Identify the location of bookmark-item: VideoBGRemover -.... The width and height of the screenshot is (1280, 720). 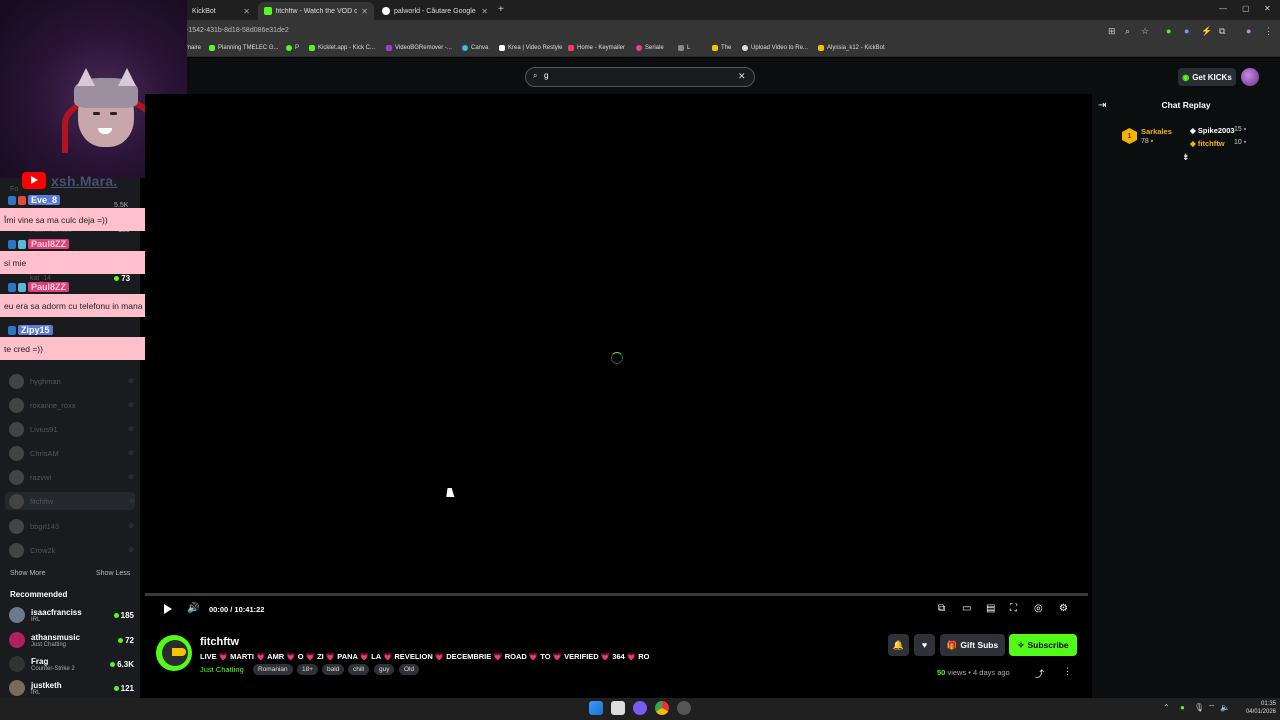
(419, 48).